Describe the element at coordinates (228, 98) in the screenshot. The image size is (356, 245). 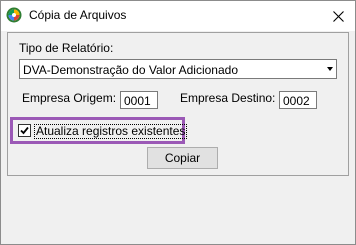
I see `destination-company-label: Empresa Destino:` at that location.